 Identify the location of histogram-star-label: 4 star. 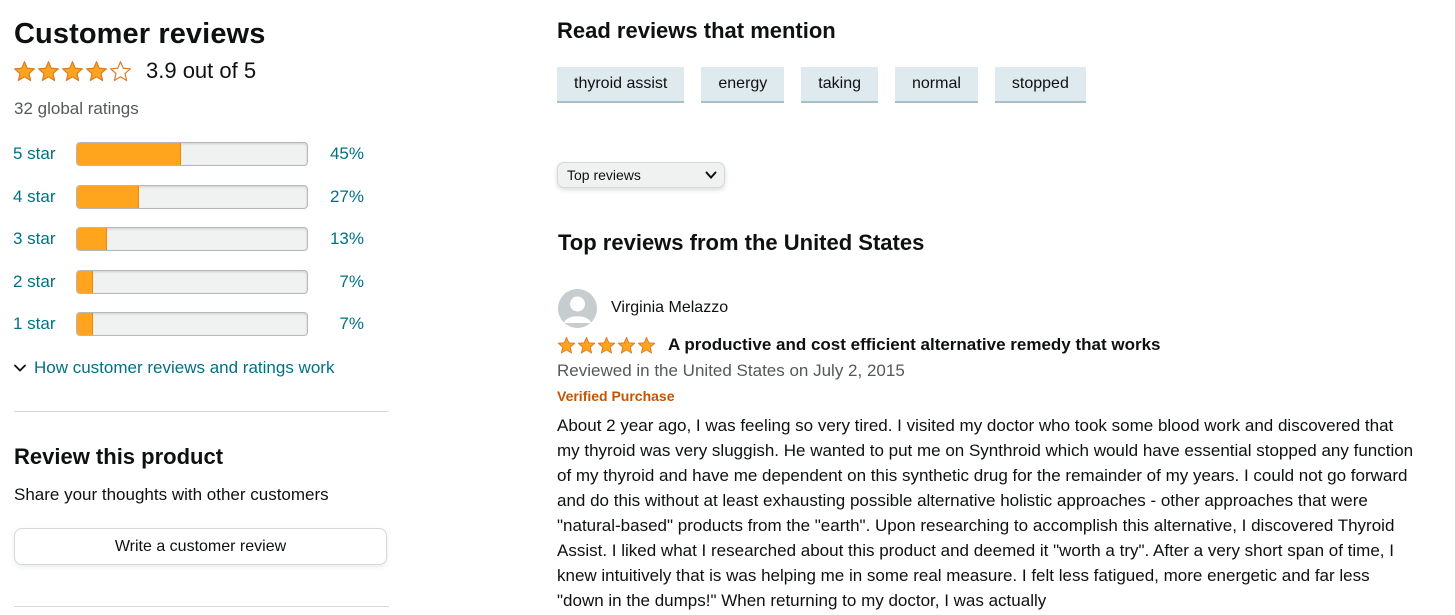
(44, 197).